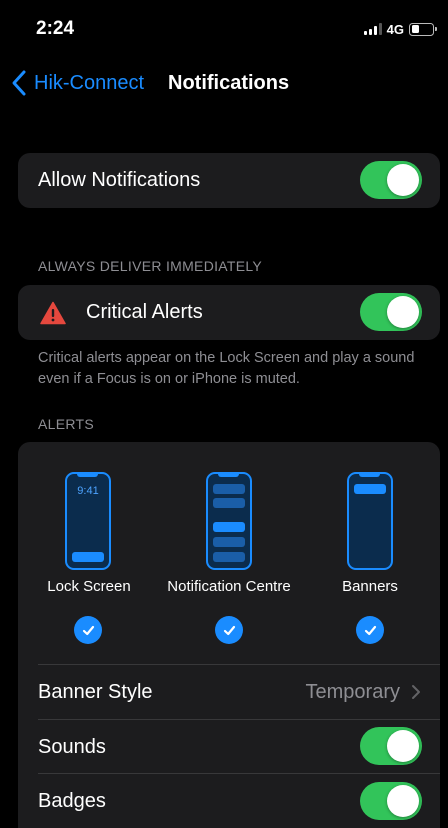 This screenshot has height=828, width=448. I want to click on always-deliver-header: ALWAYS DELIVER IMMEDIATELY, so click(150, 266).